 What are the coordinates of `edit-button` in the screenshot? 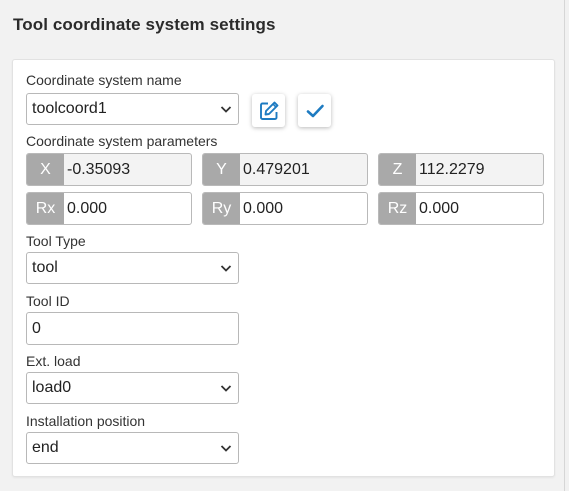 It's located at (268, 110).